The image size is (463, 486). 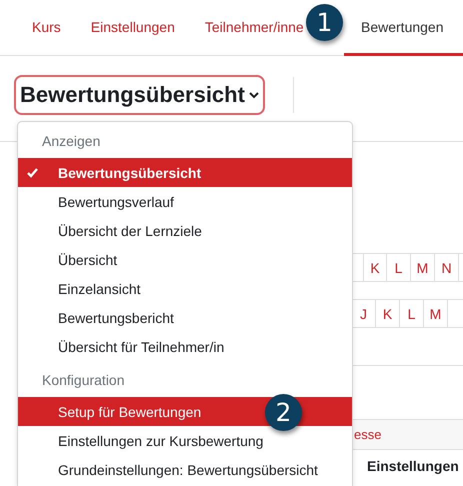 I want to click on nav-tab: Teilnehmer/inne, so click(x=254, y=28).